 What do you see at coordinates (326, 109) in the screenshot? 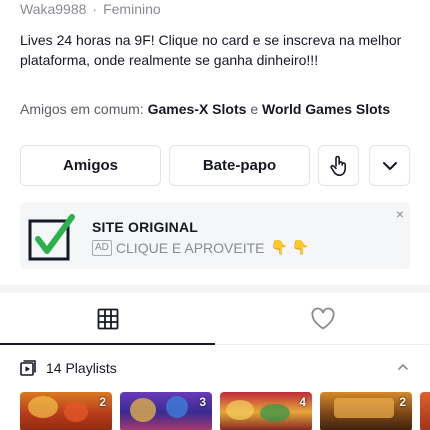
I see `mutual-friend-link: World Games Slots` at bounding box center [326, 109].